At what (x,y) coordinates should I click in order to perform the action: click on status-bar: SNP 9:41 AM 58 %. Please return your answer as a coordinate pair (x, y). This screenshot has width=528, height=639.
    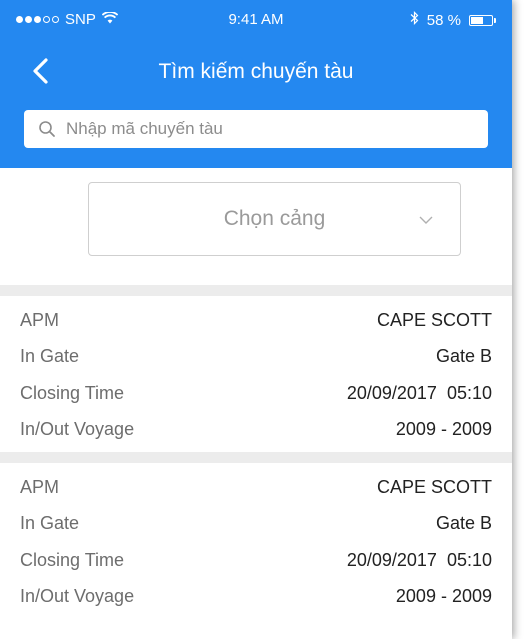
    Looking at the image, I should click on (256, 22).